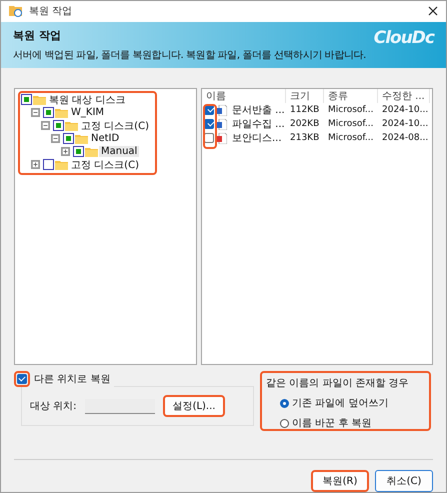  Describe the element at coordinates (332, 423) in the screenshot. I see `radio-label: 이름 바꾼 후 복원` at that location.